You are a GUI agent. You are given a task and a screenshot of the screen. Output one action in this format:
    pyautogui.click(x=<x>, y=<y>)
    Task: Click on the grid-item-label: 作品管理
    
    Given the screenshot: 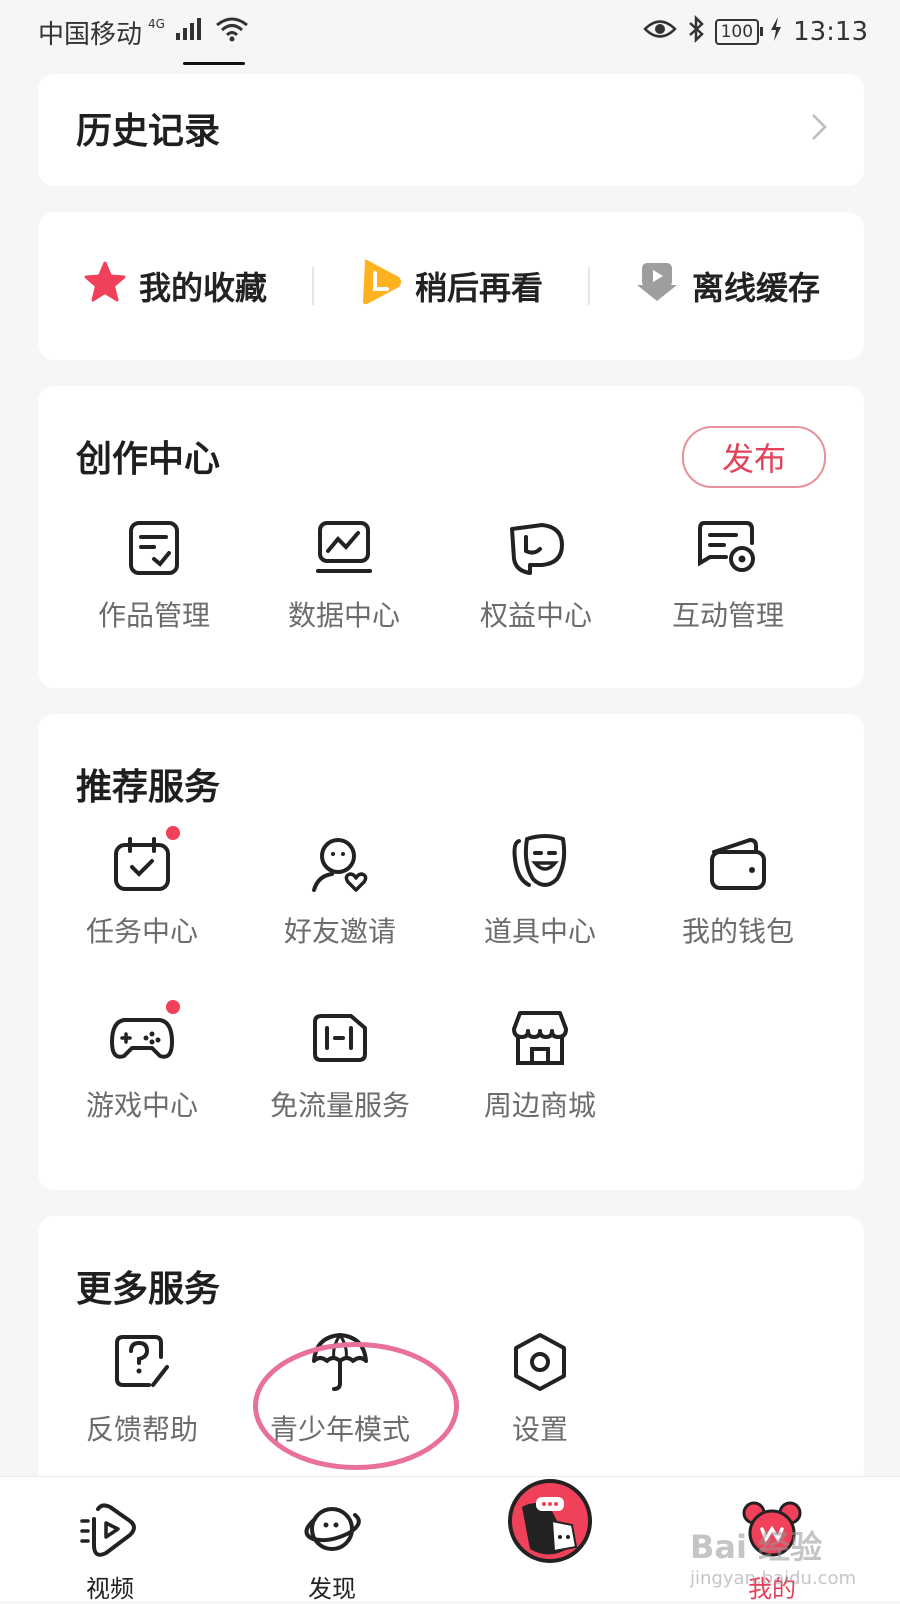 What is the action you would take?
    pyautogui.click(x=153, y=615)
    